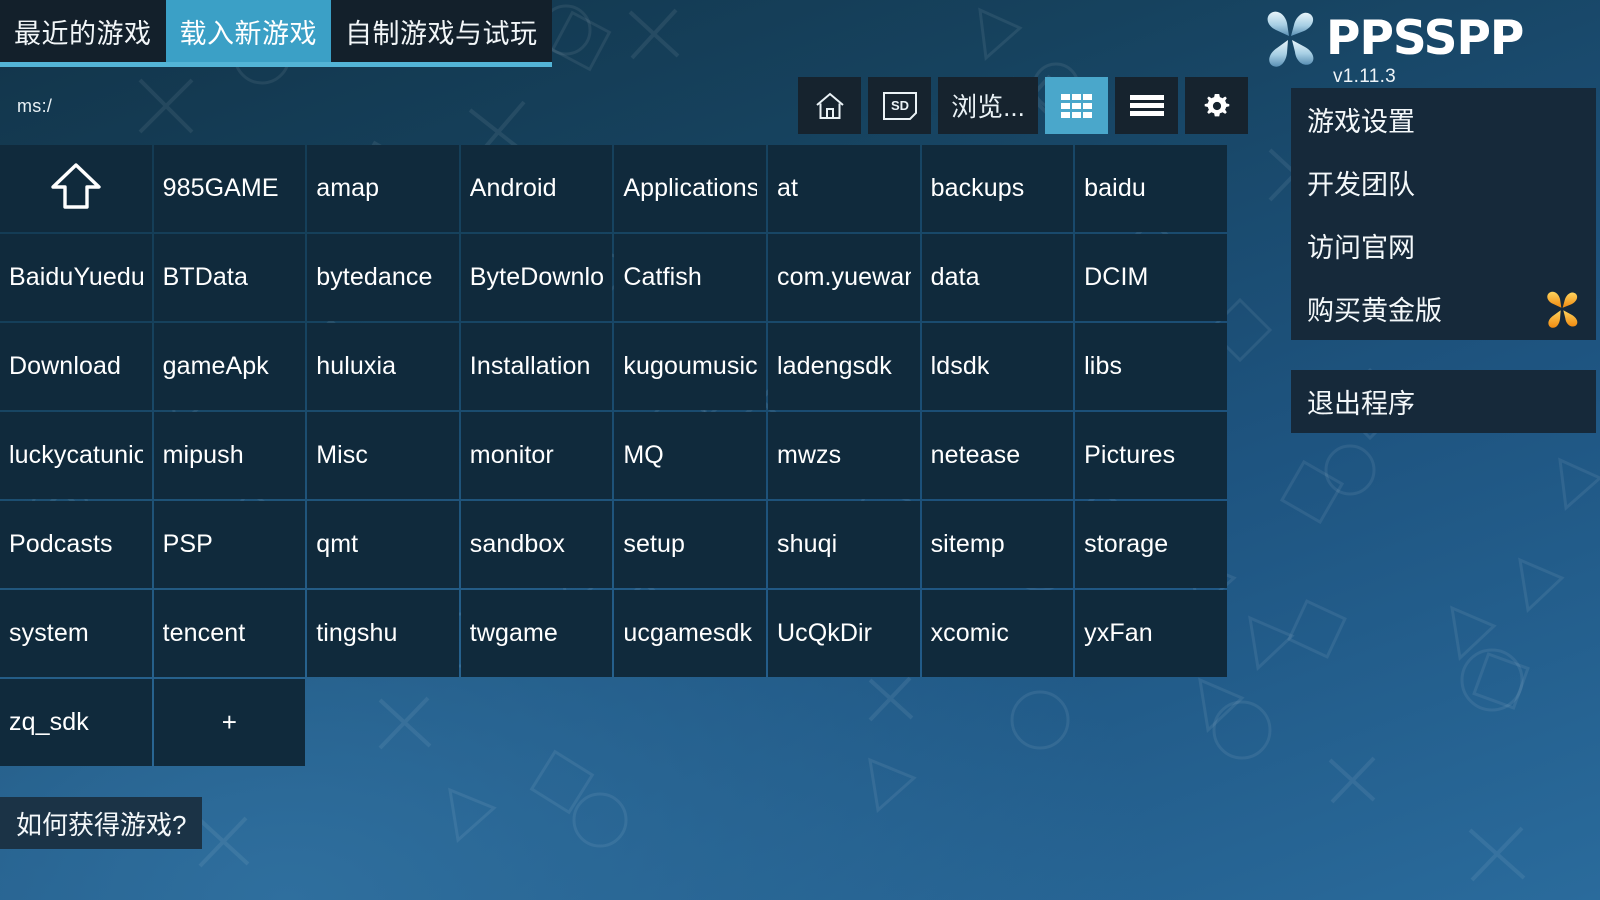 The height and width of the screenshot is (900, 1600). I want to click on grid-item-folder: Podcasts, so click(76, 544).